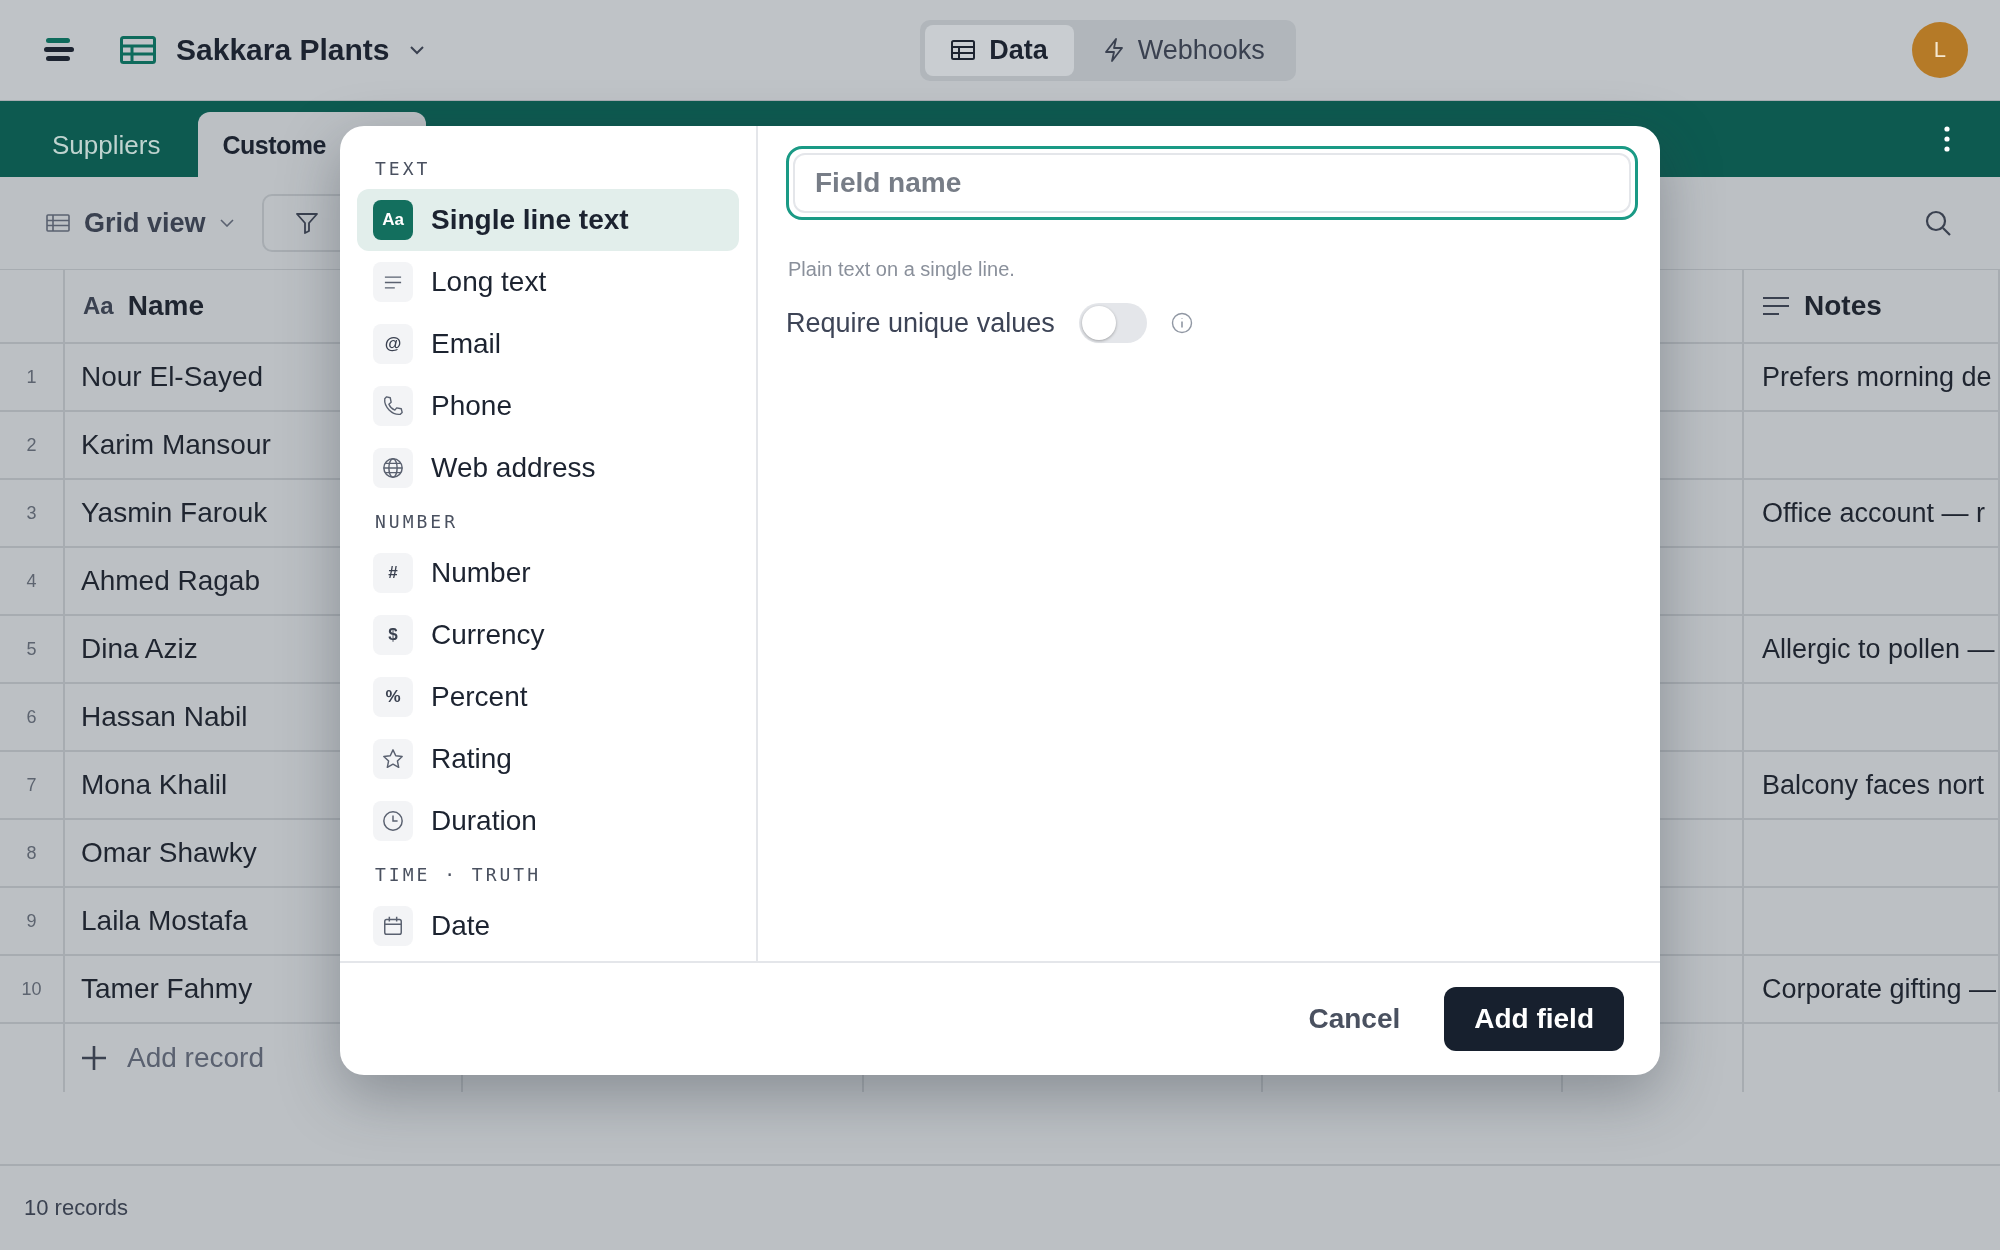 This screenshot has width=2000, height=1250. I want to click on notes-cell: Corporate gifting —, so click(1872, 990).